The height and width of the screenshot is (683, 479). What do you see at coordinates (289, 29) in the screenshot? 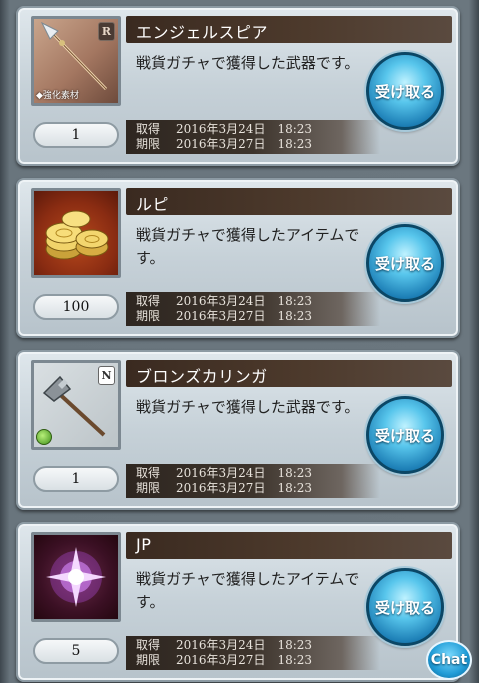
I see `item-title-bar: エンジェルスピア` at bounding box center [289, 29].